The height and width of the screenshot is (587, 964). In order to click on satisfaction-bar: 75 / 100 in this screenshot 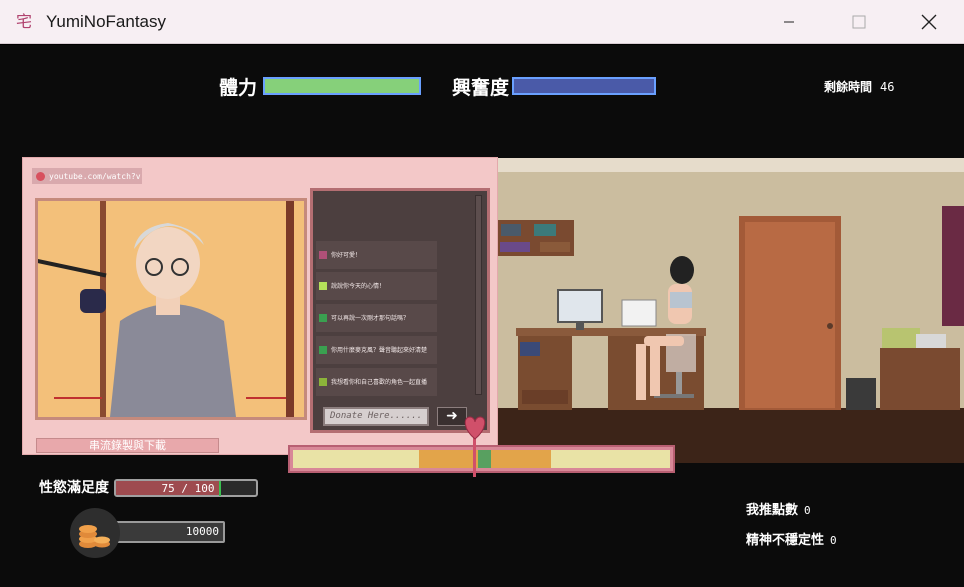, I will do `click(186, 488)`.